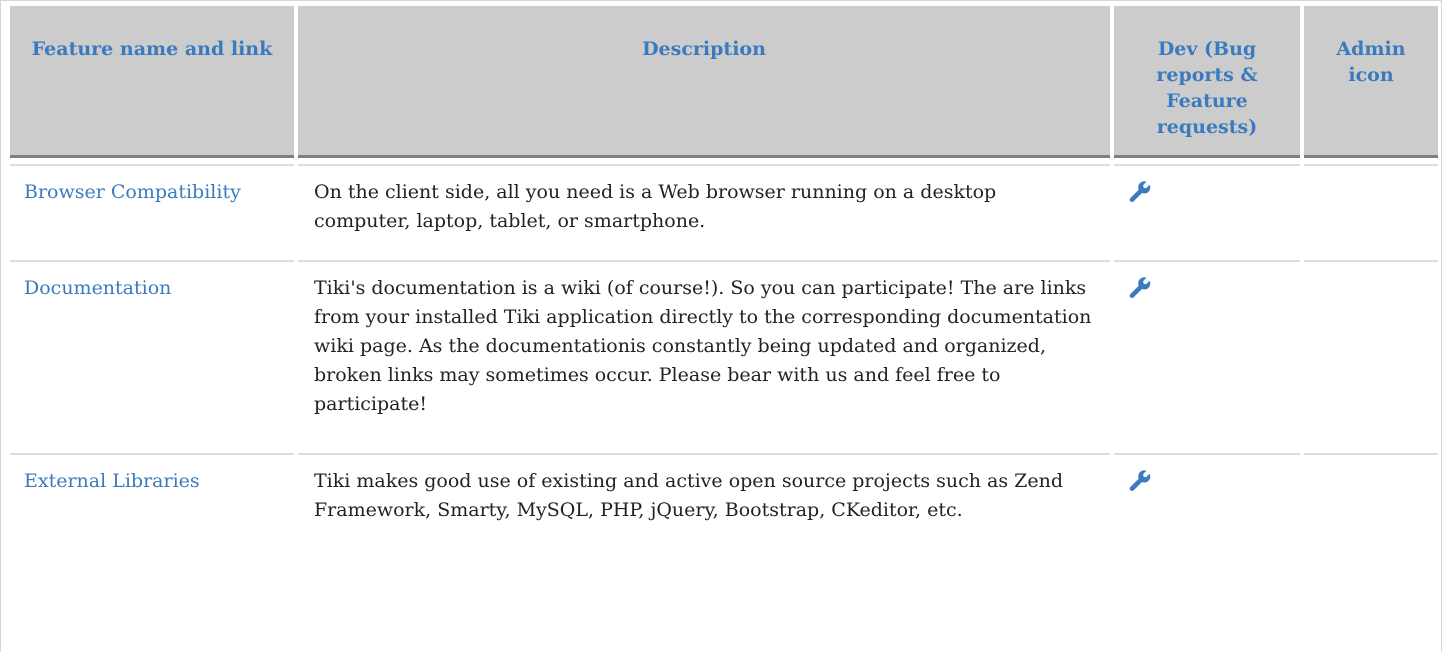  I want to click on feature-link-documentation: Documentation, so click(152, 356).